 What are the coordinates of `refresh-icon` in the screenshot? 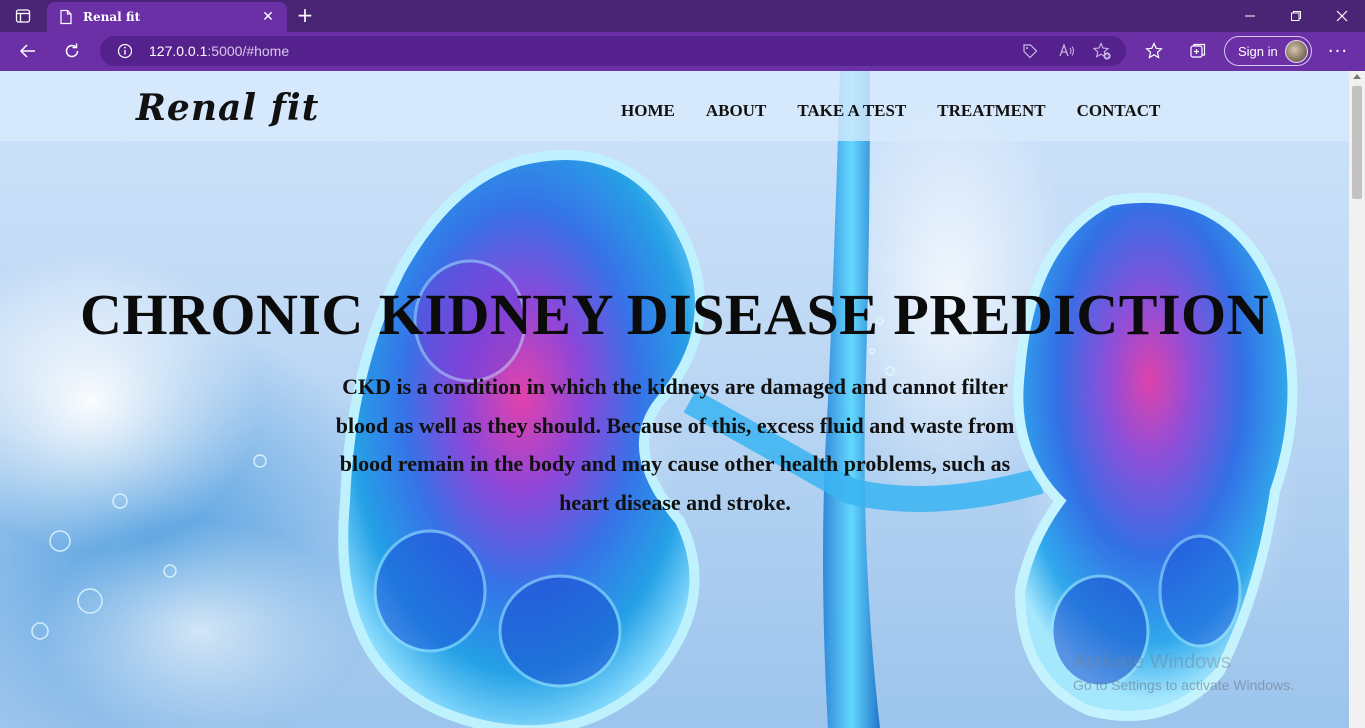 It's located at (72, 50).